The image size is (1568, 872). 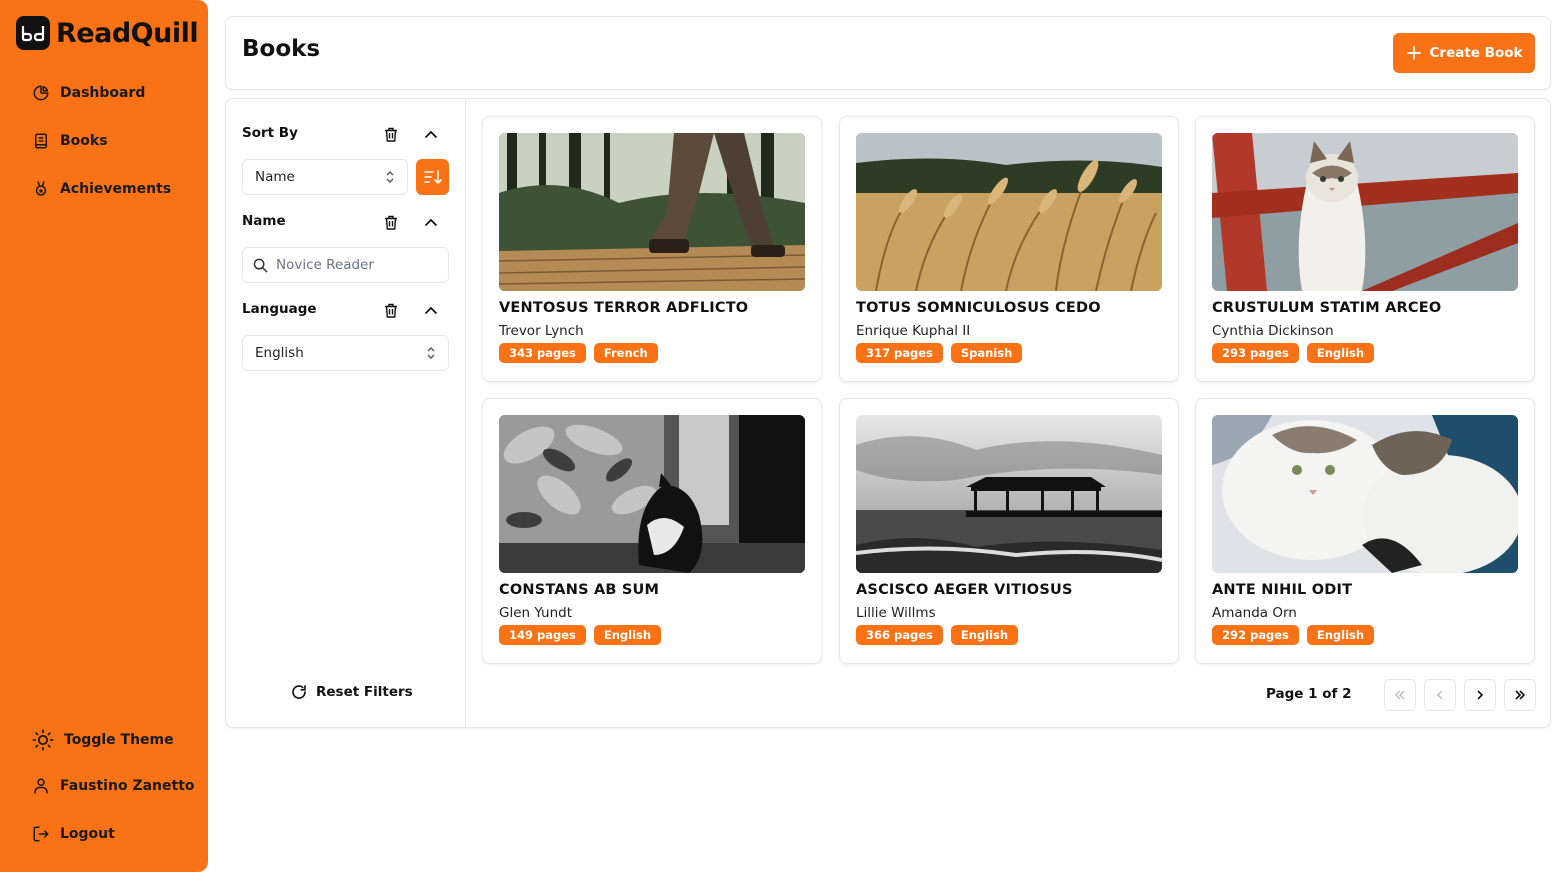 What do you see at coordinates (275, 177) in the screenshot?
I see `sort-by-value: Name` at bounding box center [275, 177].